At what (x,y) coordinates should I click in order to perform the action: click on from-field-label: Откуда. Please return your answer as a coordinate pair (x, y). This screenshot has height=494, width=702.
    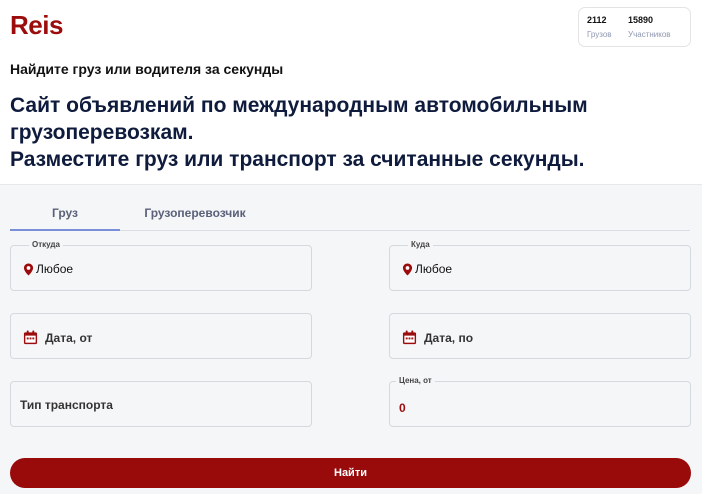
    Looking at the image, I should click on (46, 245).